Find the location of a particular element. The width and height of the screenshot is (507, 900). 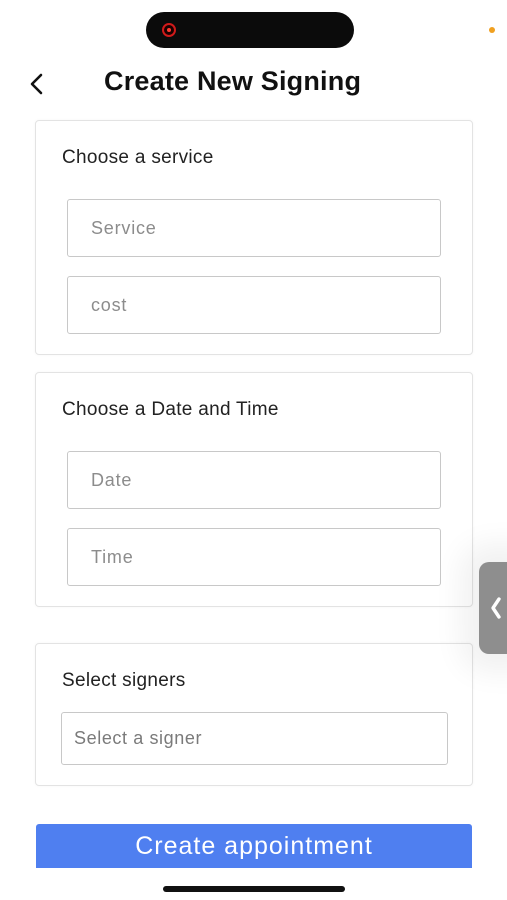

cost-field-wrapper is located at coordinates (254, 305).